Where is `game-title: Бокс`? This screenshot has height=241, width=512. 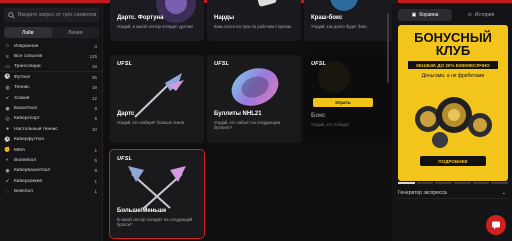 game-title: Бокс is located at coordinates (318, 116).